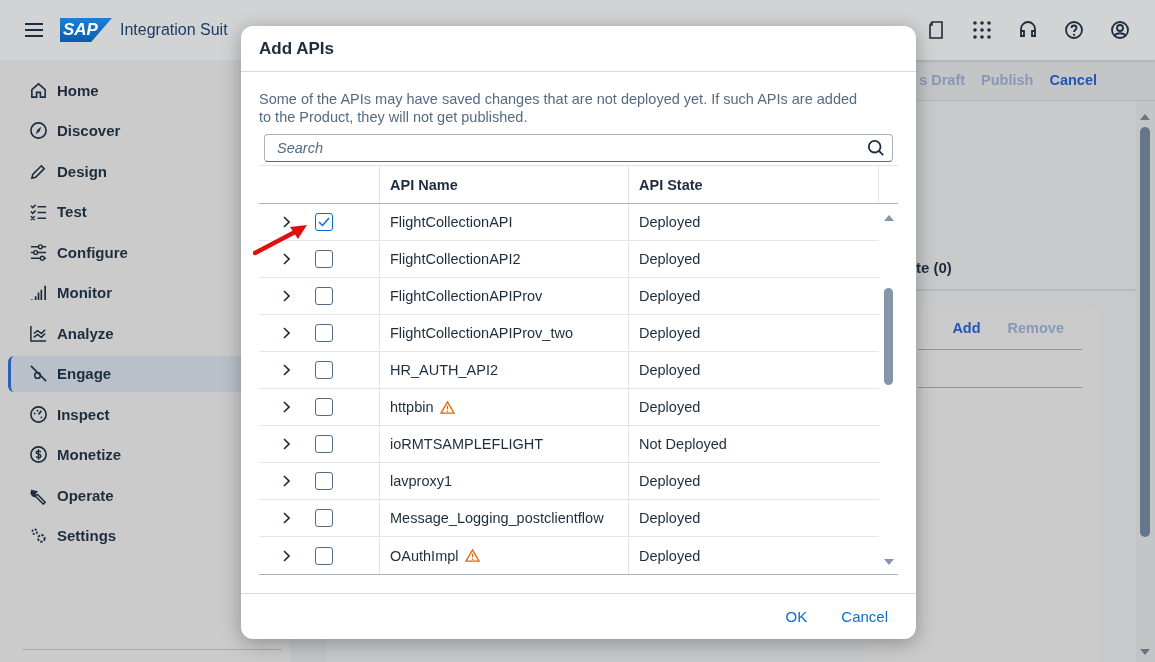  I want to click on api-name: FlightCollectionAPI, so click(451, 222).